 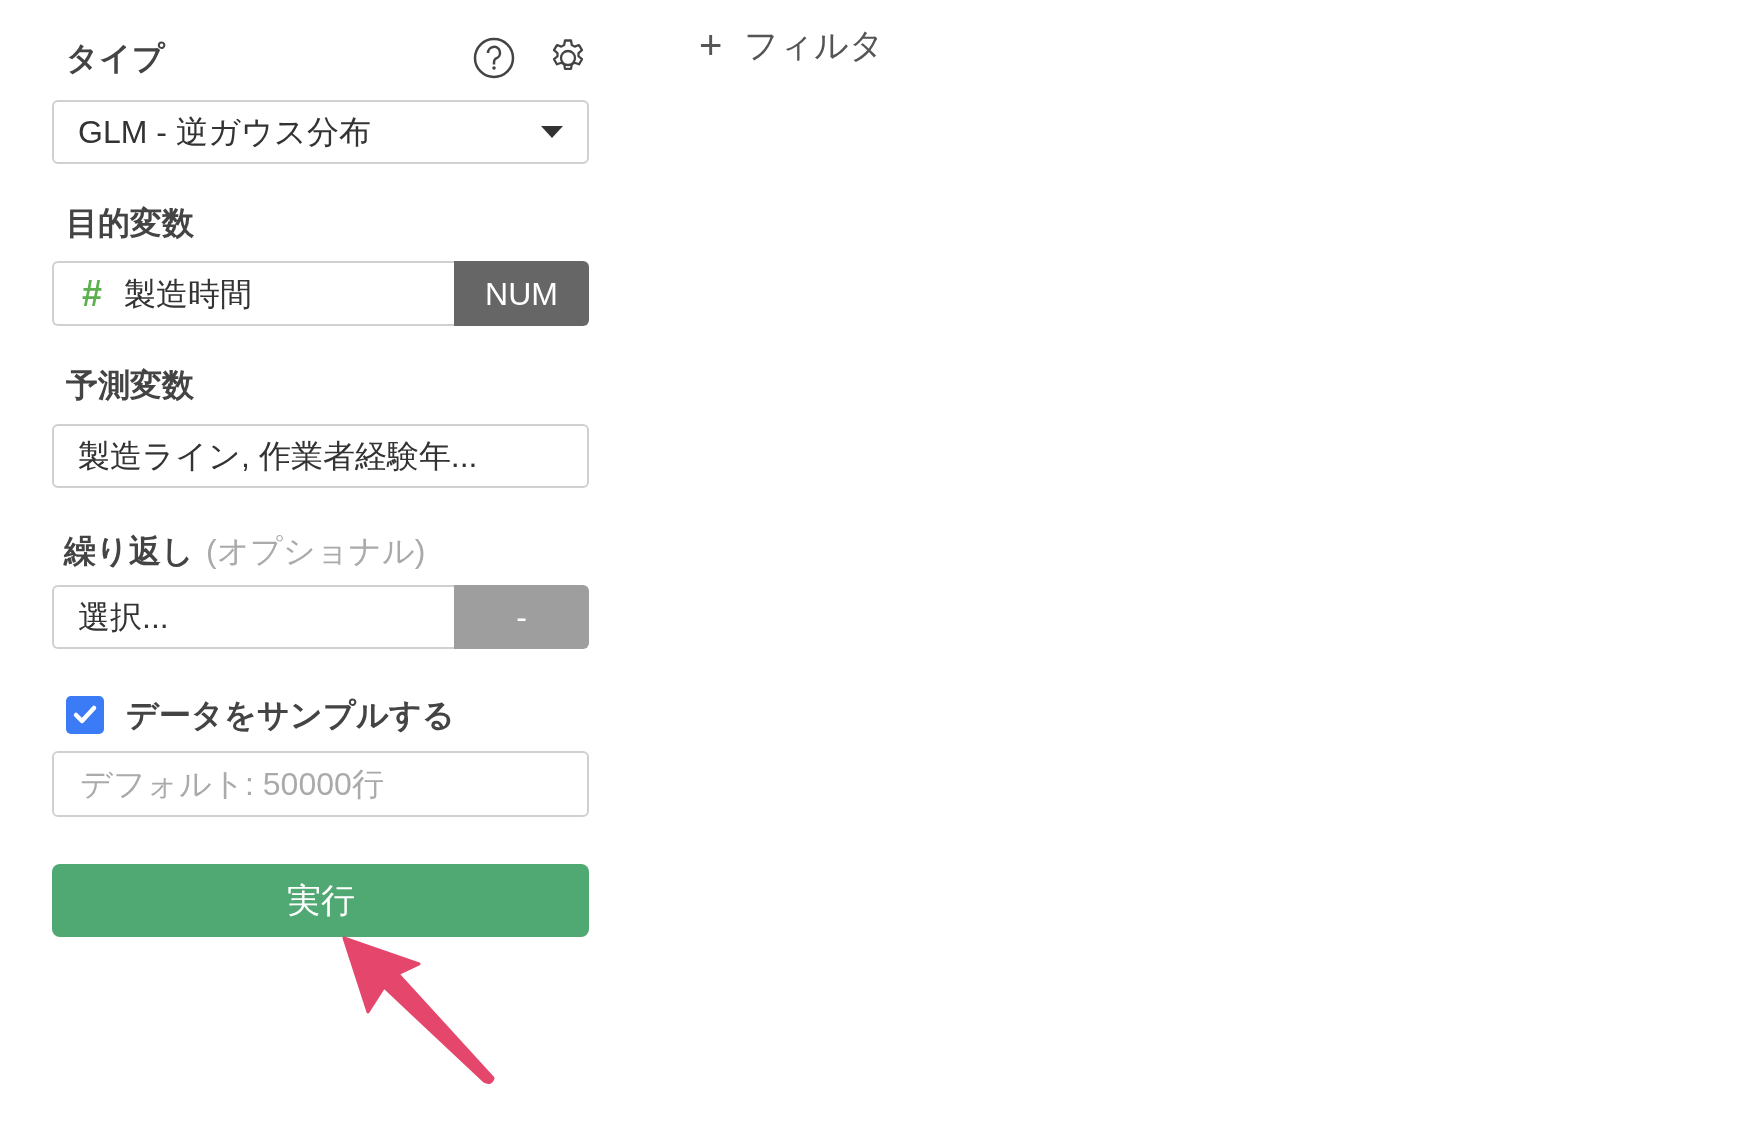 I want to click on help-icon, so click(x=494, y=58).